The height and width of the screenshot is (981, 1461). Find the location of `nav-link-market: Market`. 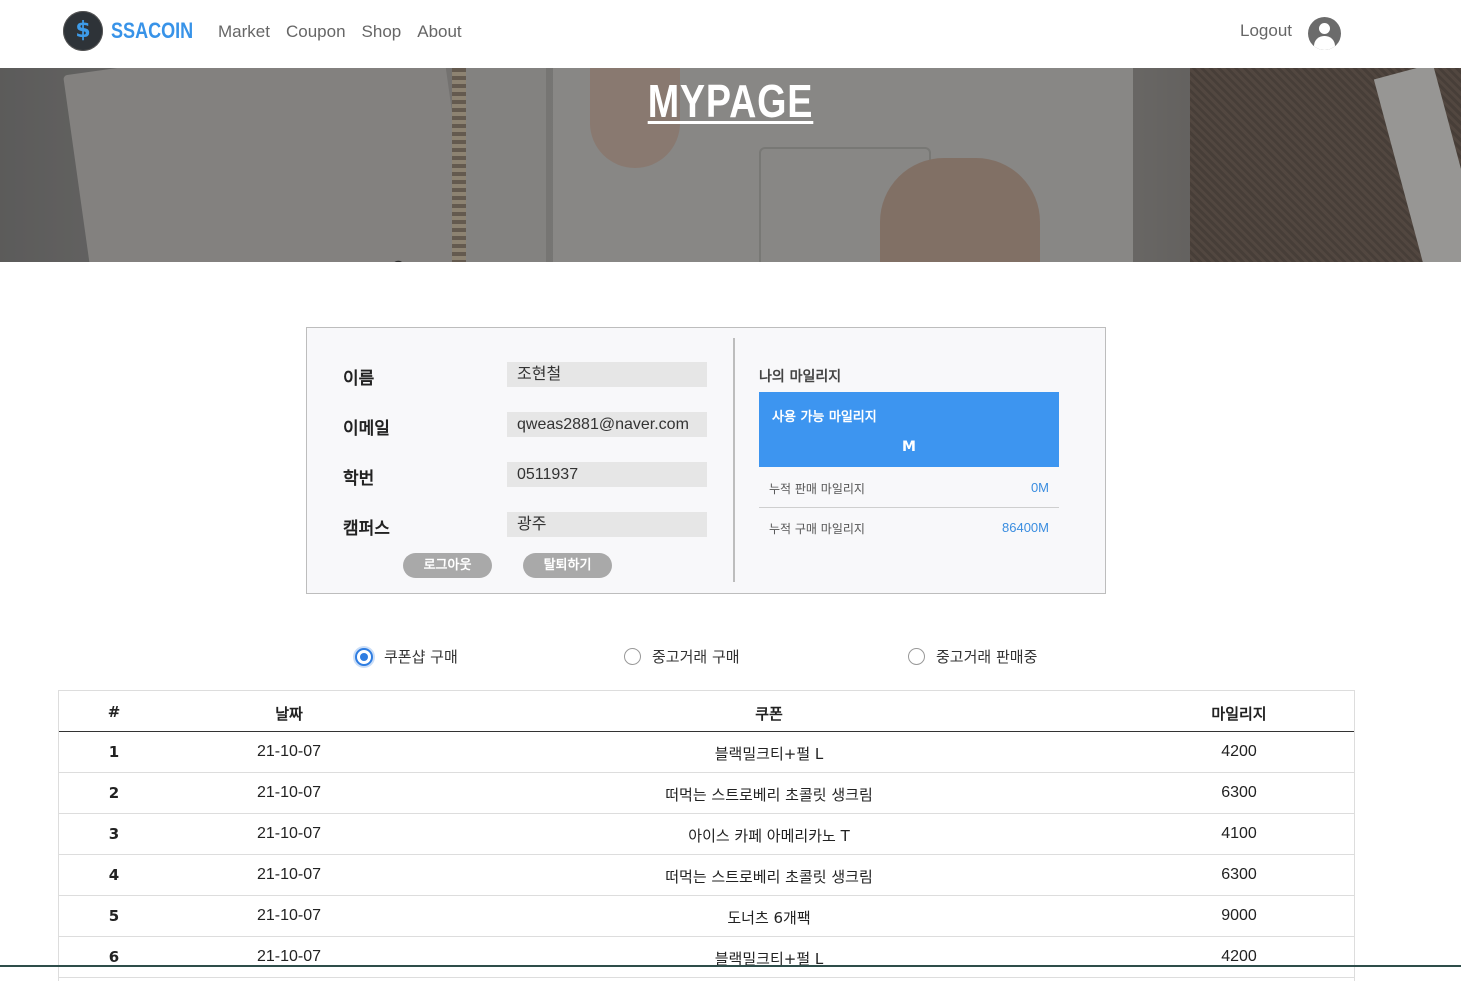

nav-link-market: Market is located at coordinates (244, 32).